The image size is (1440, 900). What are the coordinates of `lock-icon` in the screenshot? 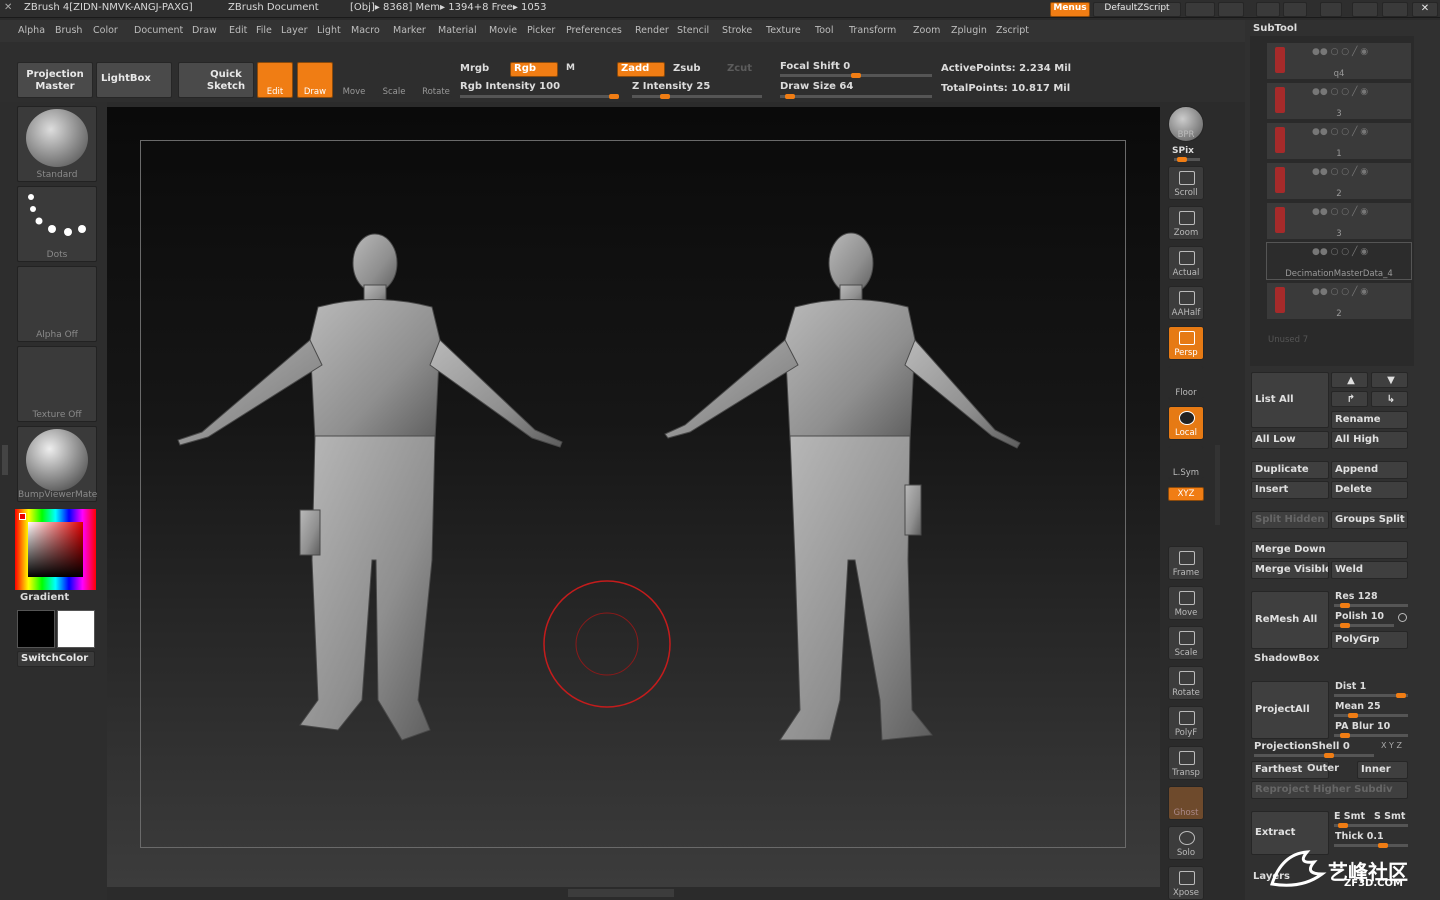 It's located at (1331, 9).